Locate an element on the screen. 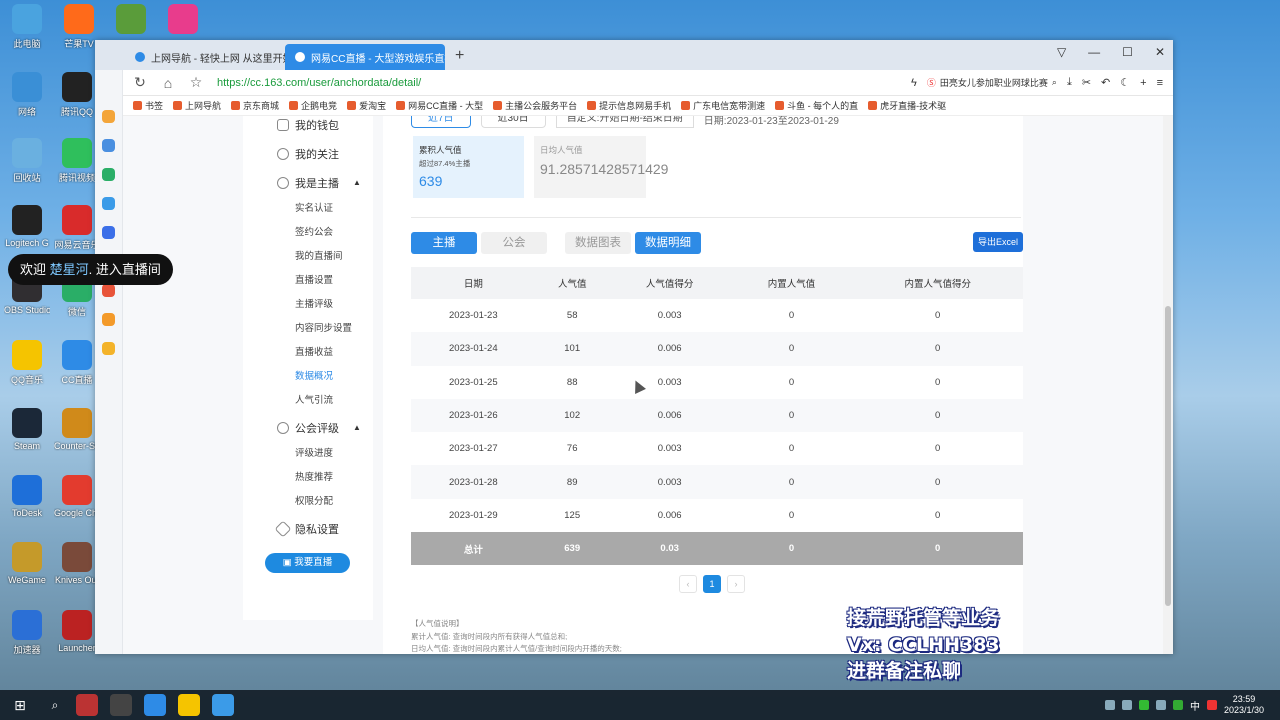 Image resolution: width=1280 pixels, height=720 pixels. desktop-app-icon: Logitech G is located at coordinates (27, 226).